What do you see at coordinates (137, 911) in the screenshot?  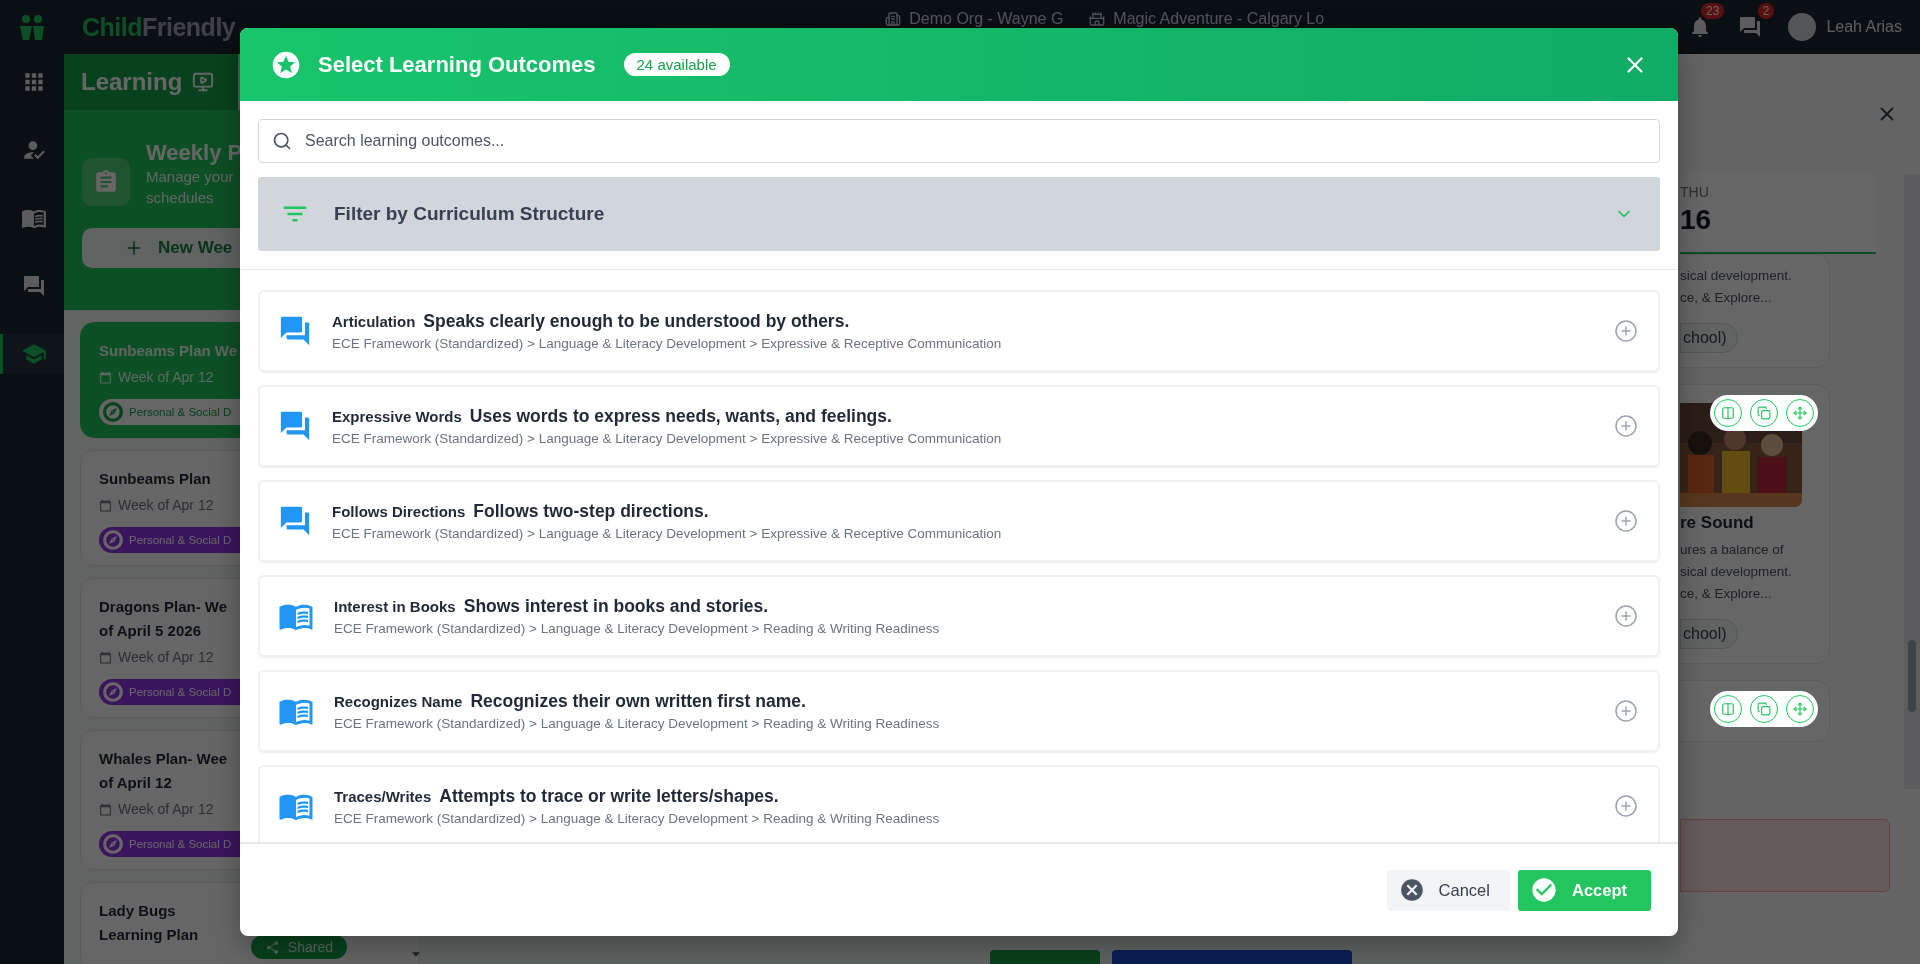 I see `plan-title: Lady Bugs` at bounding box center [137, 911].